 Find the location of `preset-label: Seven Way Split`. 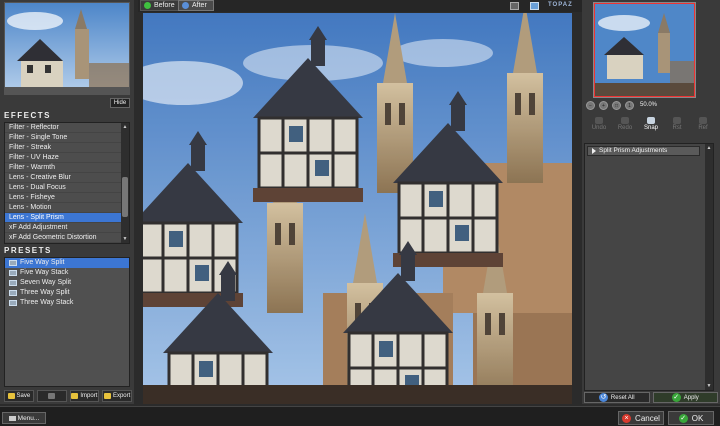

preset-label: Seven Way Split is located at coordinates (46, 282).